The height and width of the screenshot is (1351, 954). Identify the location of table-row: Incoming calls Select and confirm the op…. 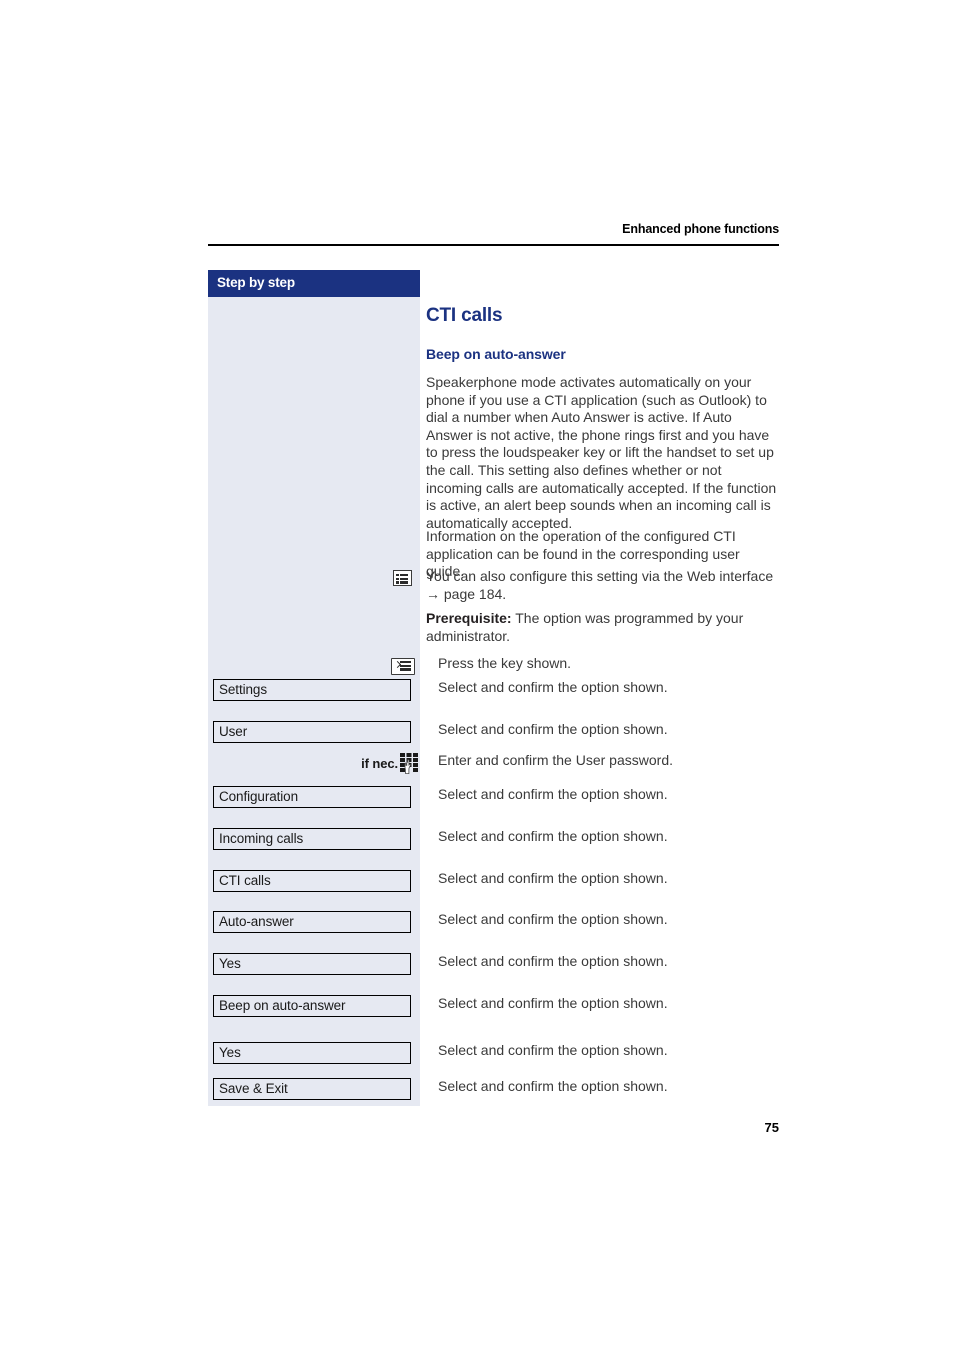
(493, 839).